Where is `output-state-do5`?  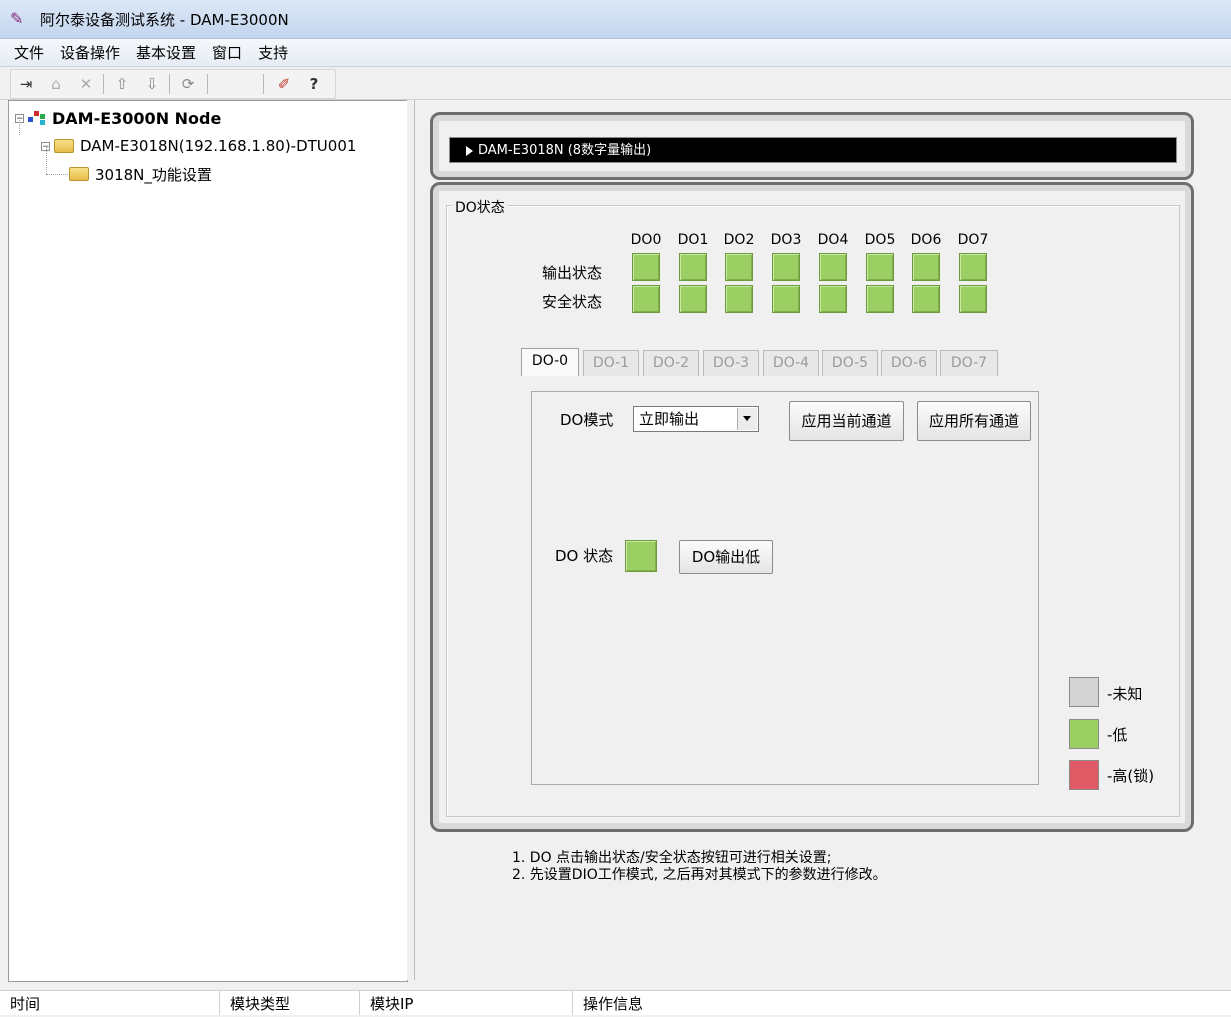 output-state-do5 is located at coordinates (880, 267).